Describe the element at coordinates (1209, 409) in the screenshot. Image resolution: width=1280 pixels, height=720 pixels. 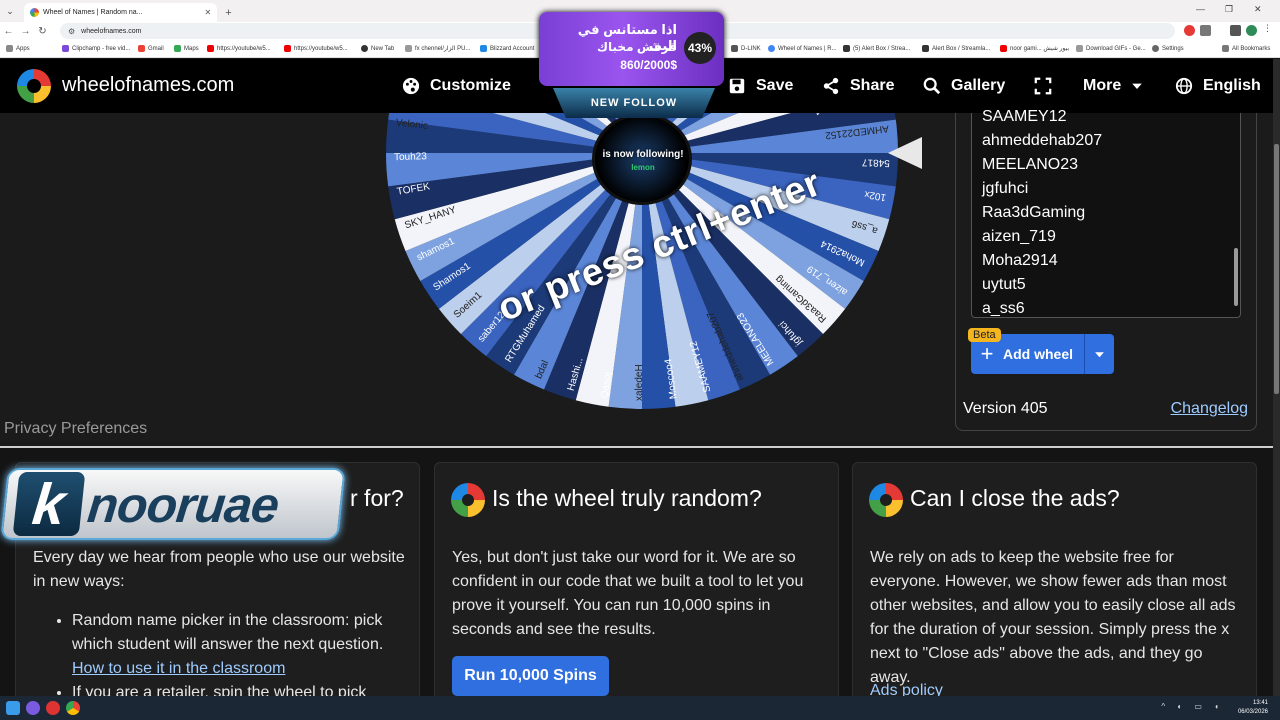
I see `changelog-link: Changelog` at that location.